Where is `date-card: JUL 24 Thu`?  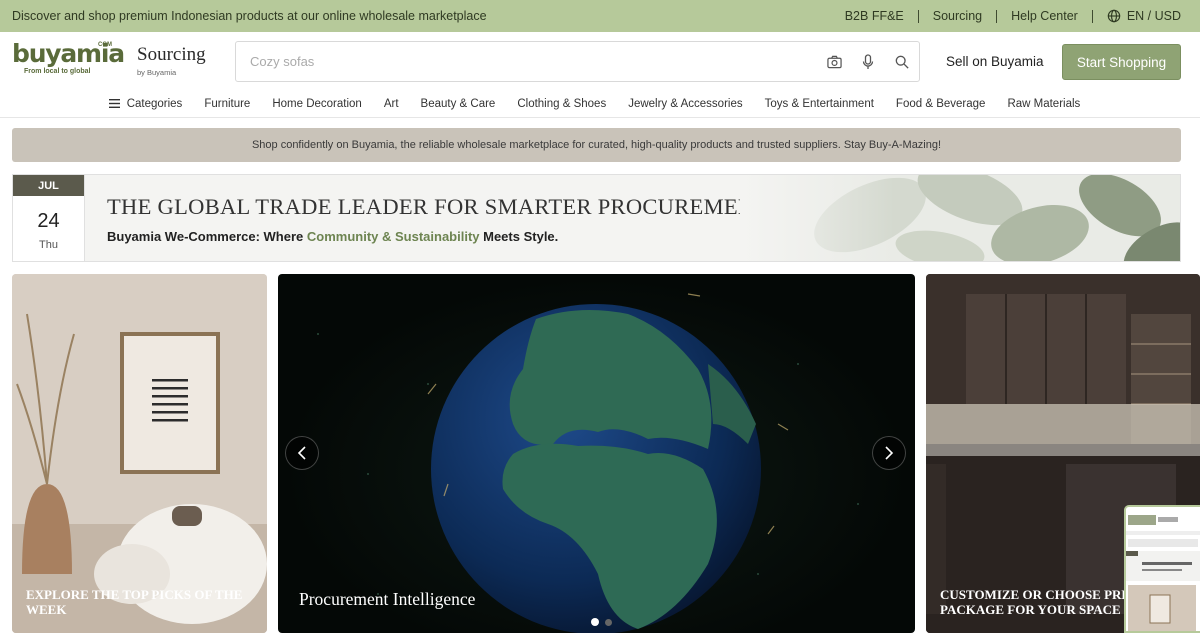
date-card: JUL 24 Thu is located at coordinates (49, 218).